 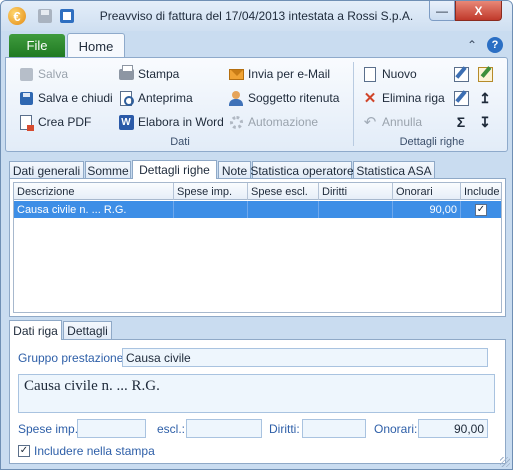 I want to click on annulla-button: ↶ Annulla, so click(x=392, y=122).